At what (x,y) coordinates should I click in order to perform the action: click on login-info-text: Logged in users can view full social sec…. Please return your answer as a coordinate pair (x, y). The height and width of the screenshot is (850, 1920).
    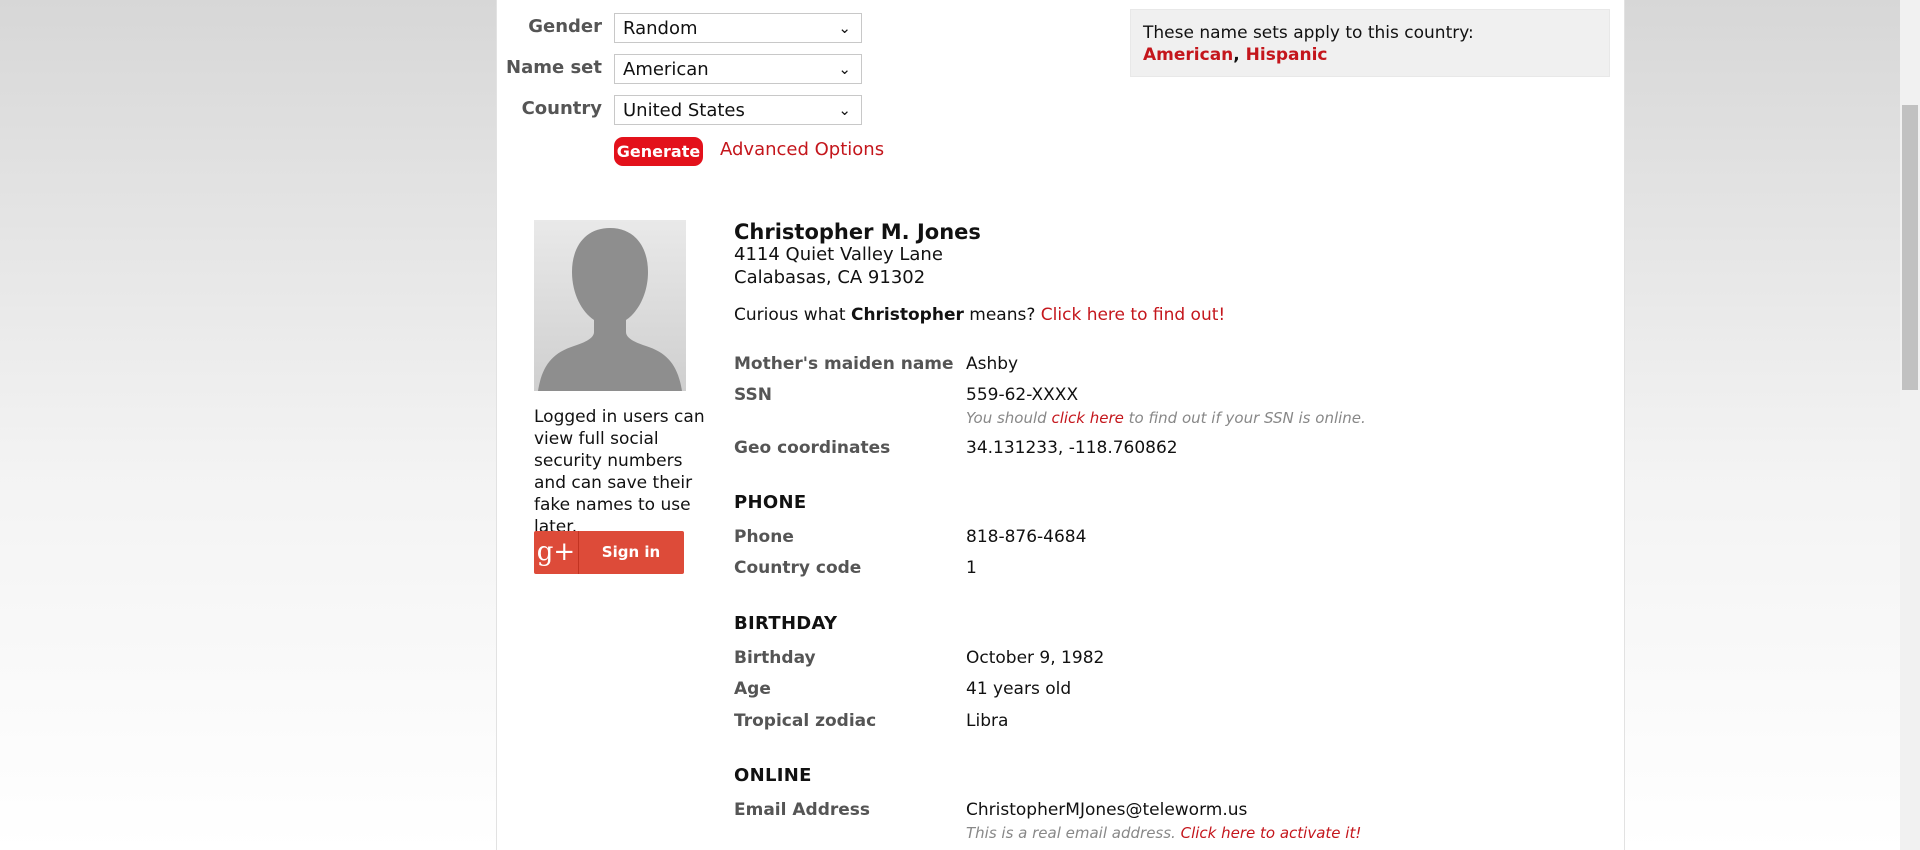
    Looking at the image, I should click on (619, 472).